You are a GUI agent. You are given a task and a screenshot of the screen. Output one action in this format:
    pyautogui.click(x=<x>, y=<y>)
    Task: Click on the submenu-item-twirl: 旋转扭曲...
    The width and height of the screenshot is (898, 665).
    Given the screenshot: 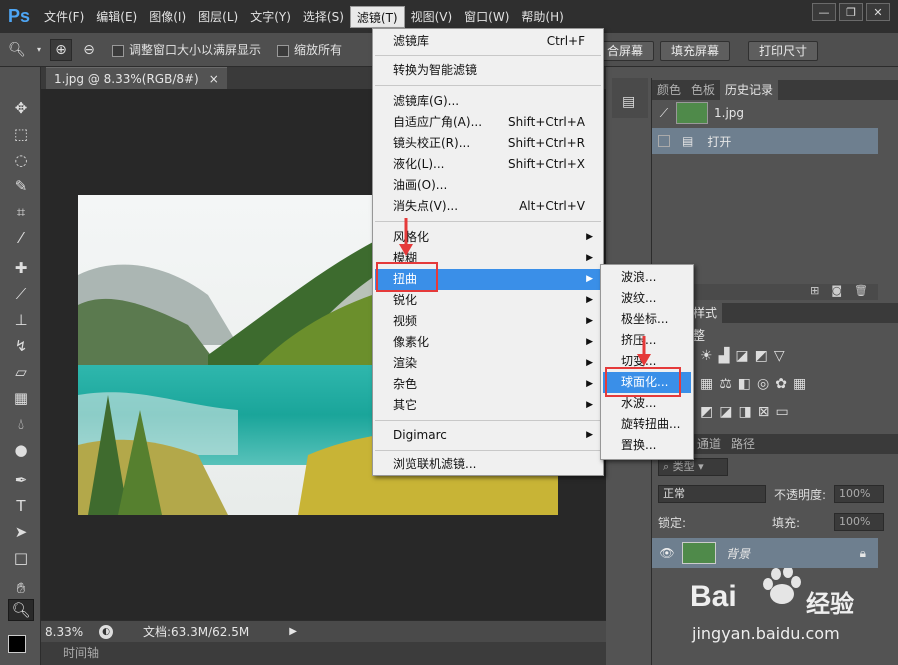 What is the action you would take?
    pyautogui.click(x=647, y=424)
    